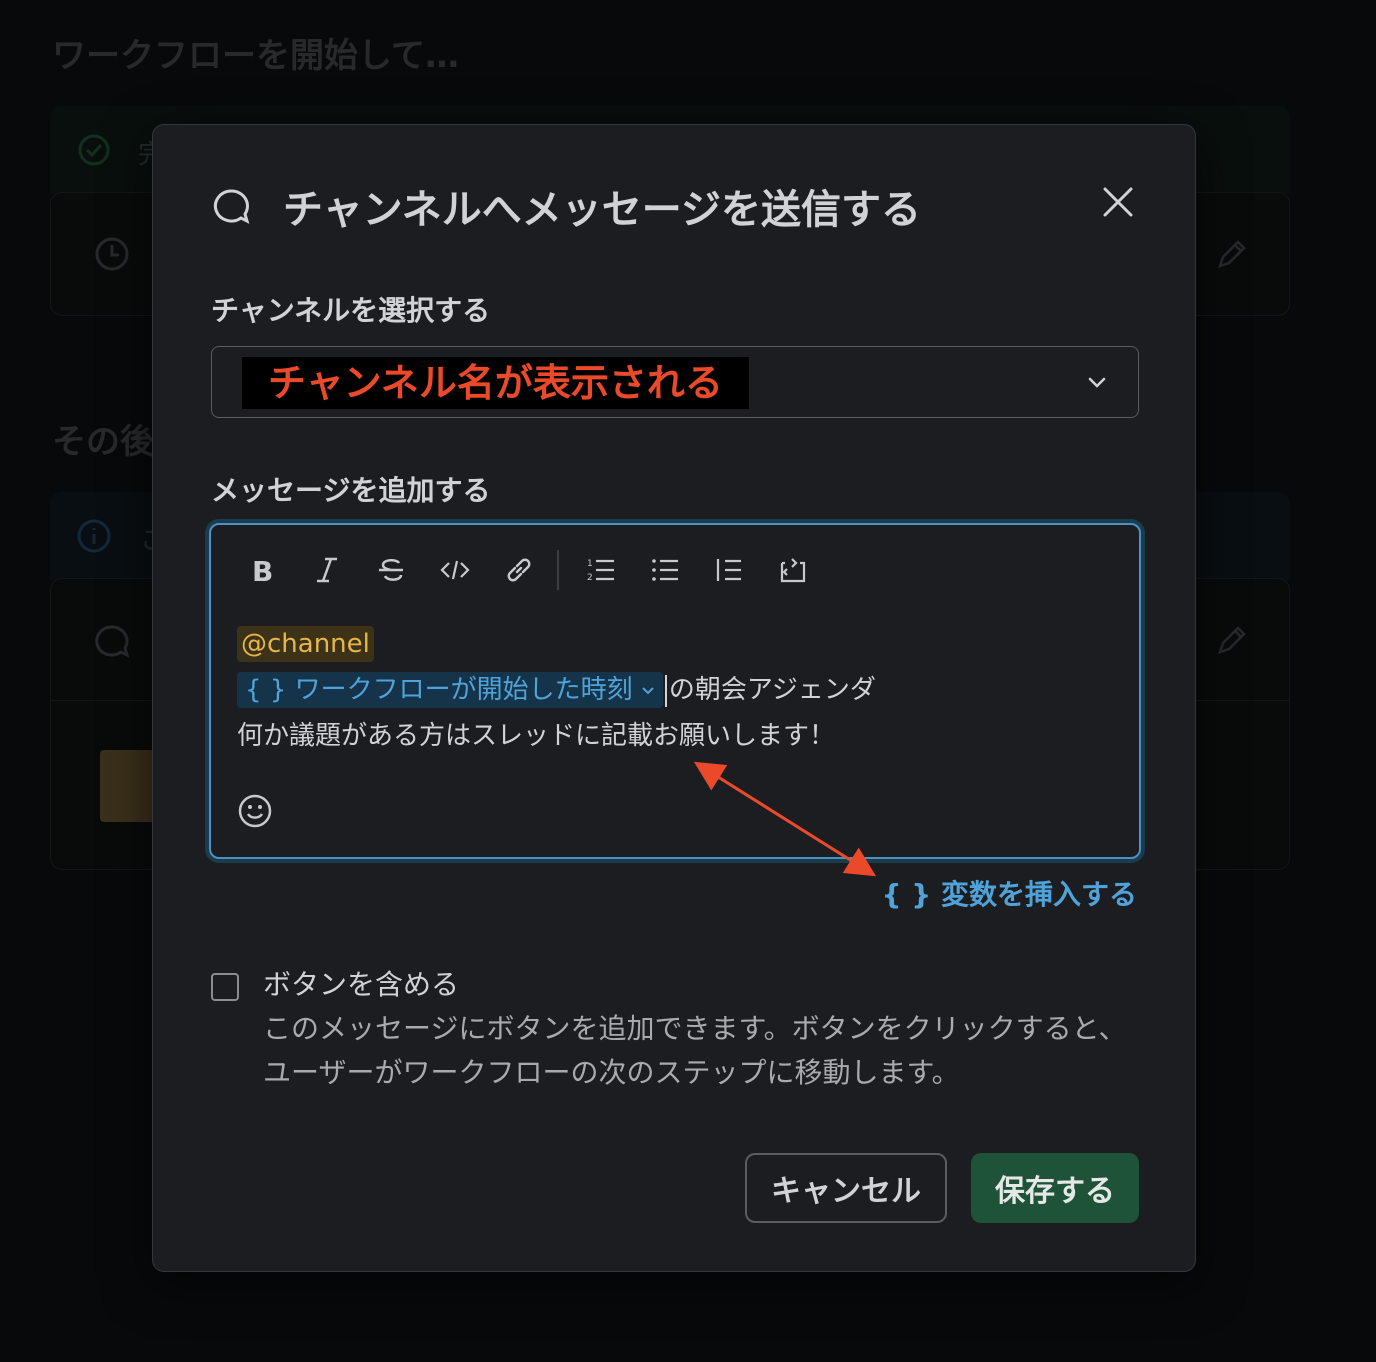 The width and height of the screenshot is (1376, 1362). I want to click on variable-pill: { } ワークフローが開始した時刻, so click(450, 690).